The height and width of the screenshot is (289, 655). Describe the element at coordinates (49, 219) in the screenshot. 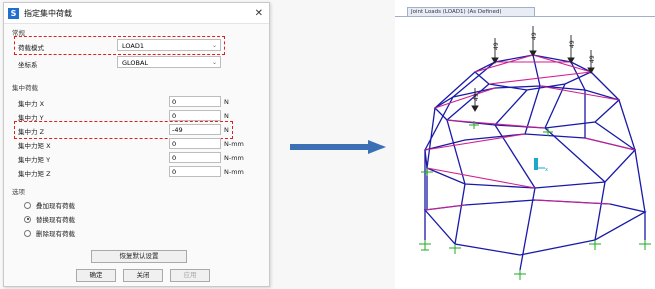

I see `radio-replace-existing: 替换现有荷载` at that location.